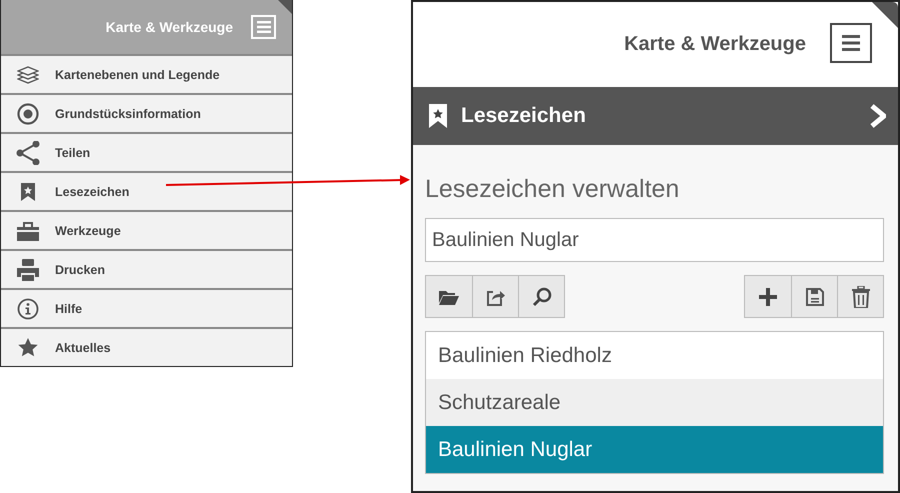 The height and width of the screenshot is (493, 900). What do you see at coordinates (654, 240) in the screenshot?
I see `bookmark-name-field: Baulinien Nuglar` at bounding box center [654, 240].